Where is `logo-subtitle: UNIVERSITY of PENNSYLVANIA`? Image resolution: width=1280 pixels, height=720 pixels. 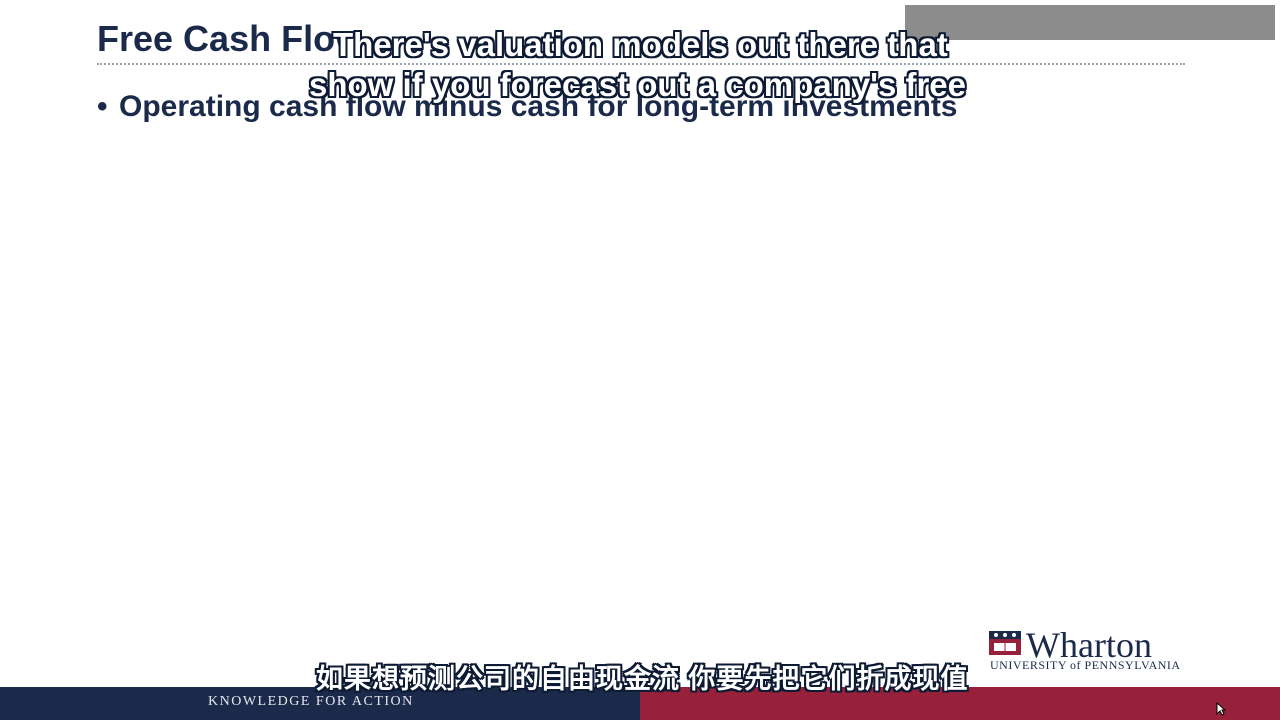 logo-subtitle: UNIVERSITY of PENNSYLVANIA is located at coordinates (1085, 665).